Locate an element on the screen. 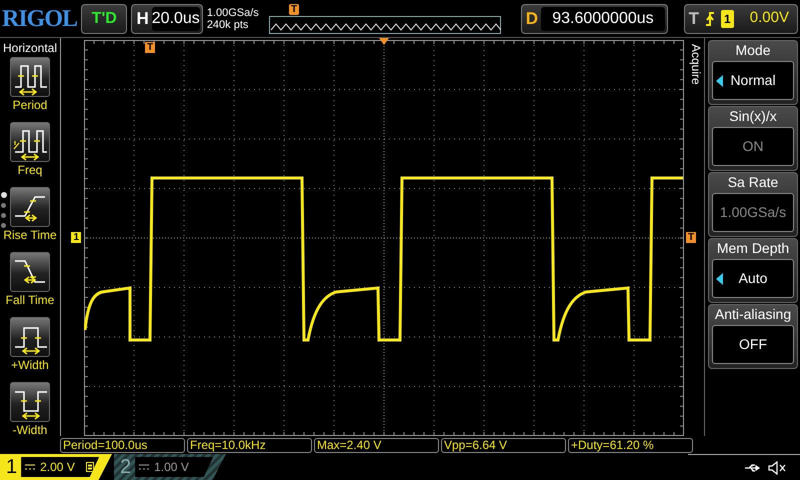 The image size is (800, 480). timebase-button: H 20.0us is located at coordinates (167, 19).